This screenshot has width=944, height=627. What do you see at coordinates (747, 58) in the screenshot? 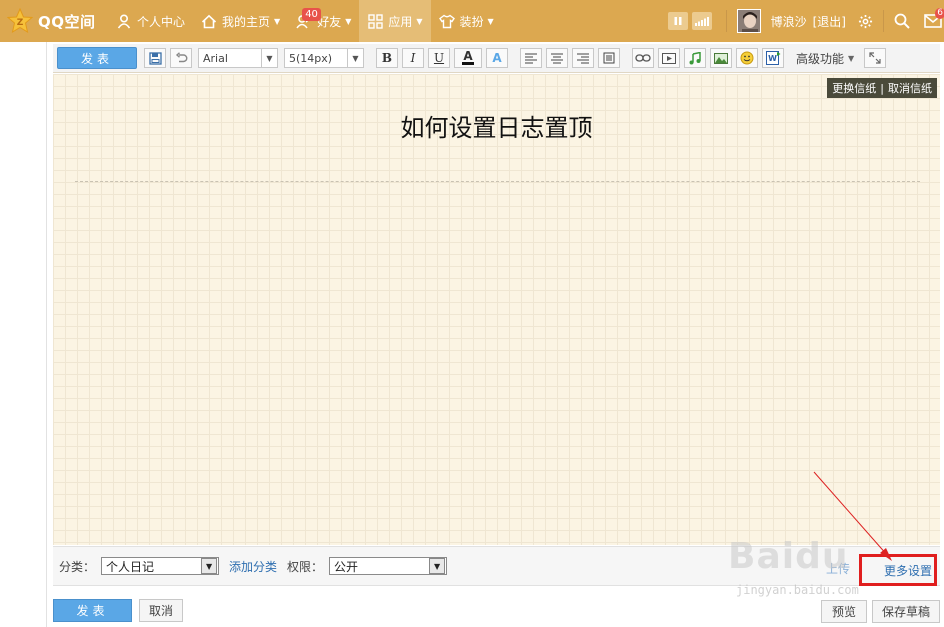
I see `emoji-icon` at bounding box center [747, 58].